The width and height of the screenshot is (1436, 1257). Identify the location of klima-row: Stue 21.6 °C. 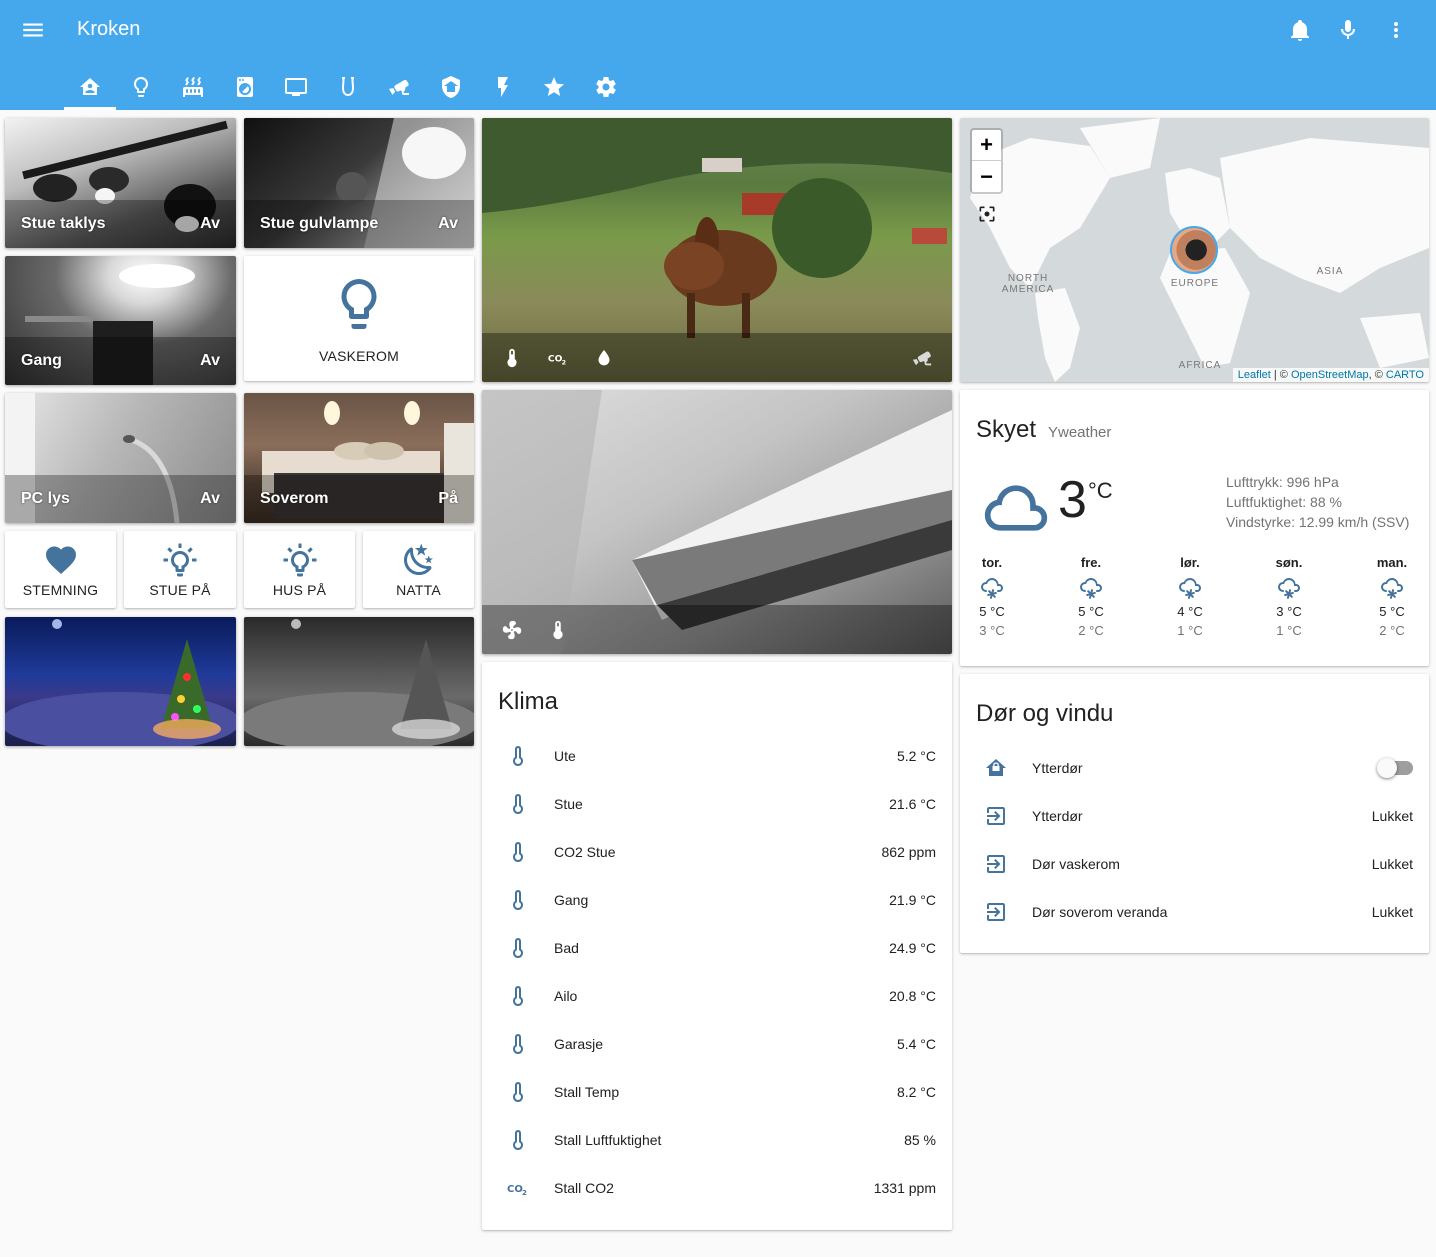
(717, 804).